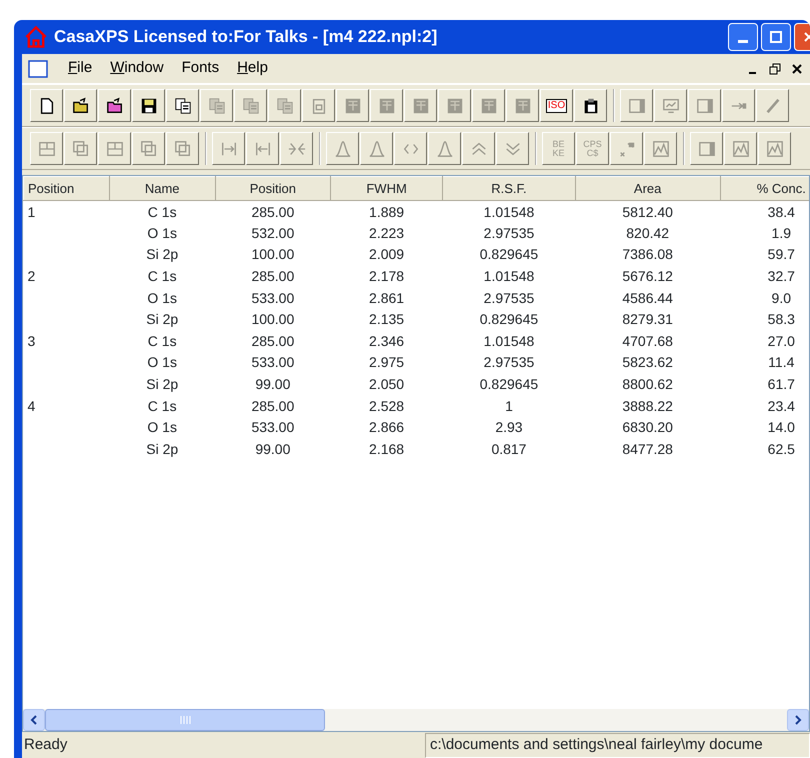 Image resolution: width=810 pixels, height=758 pixels. What do you see at coordinates (781, 406) in the screenshot?
I see `table-cell-text: 23.4` at bounding box center [781, 406].